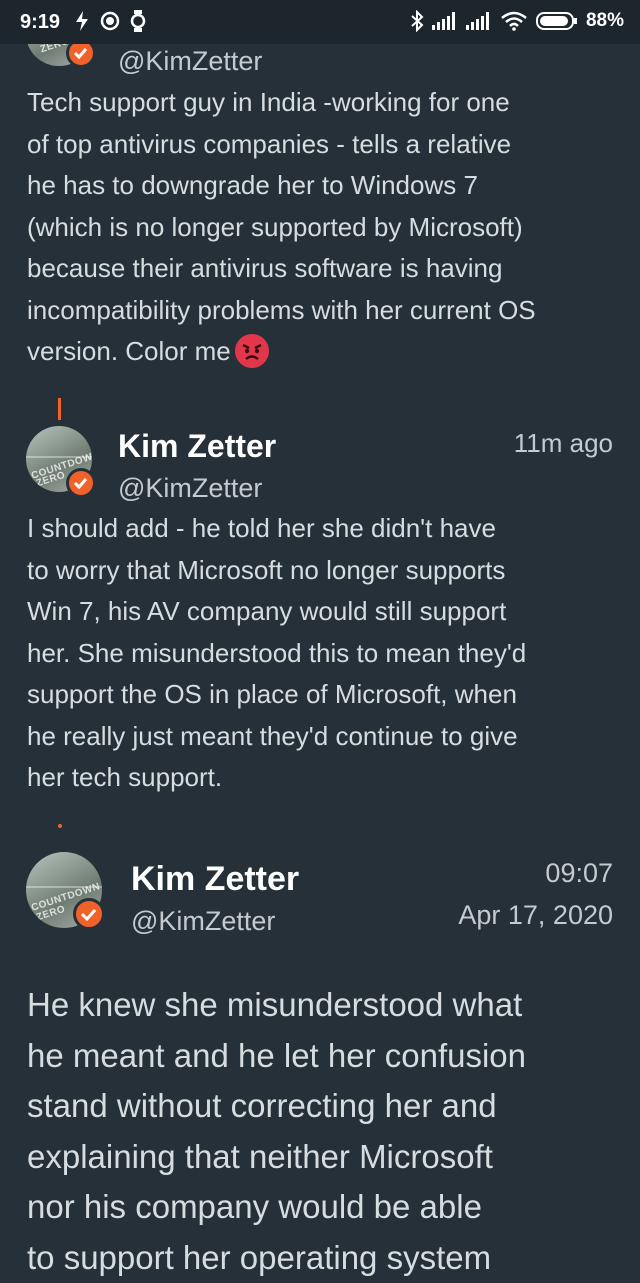 Image resolution: width=640 pixels, height=1283 pixels. Describe the element at coordinates (417, 21) in the screenshot. I see `bluetooth-icon` at that location.